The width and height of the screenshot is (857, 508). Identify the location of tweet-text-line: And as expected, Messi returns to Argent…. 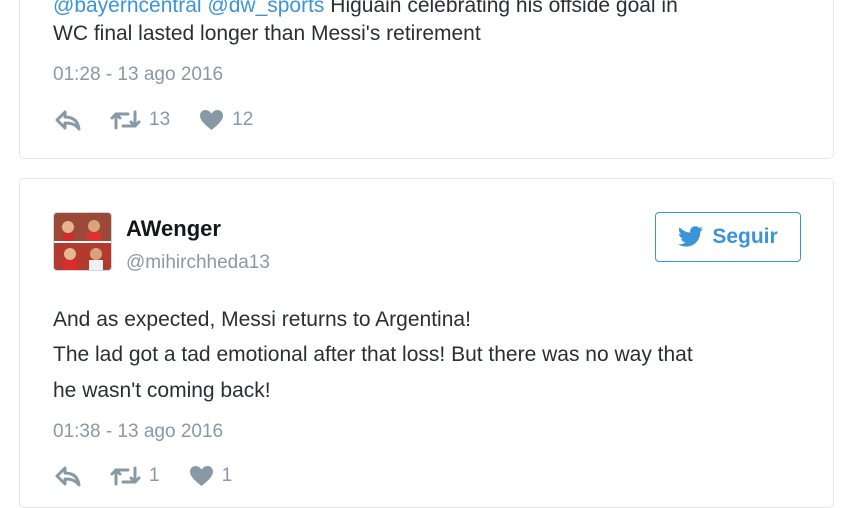
(262, 319).